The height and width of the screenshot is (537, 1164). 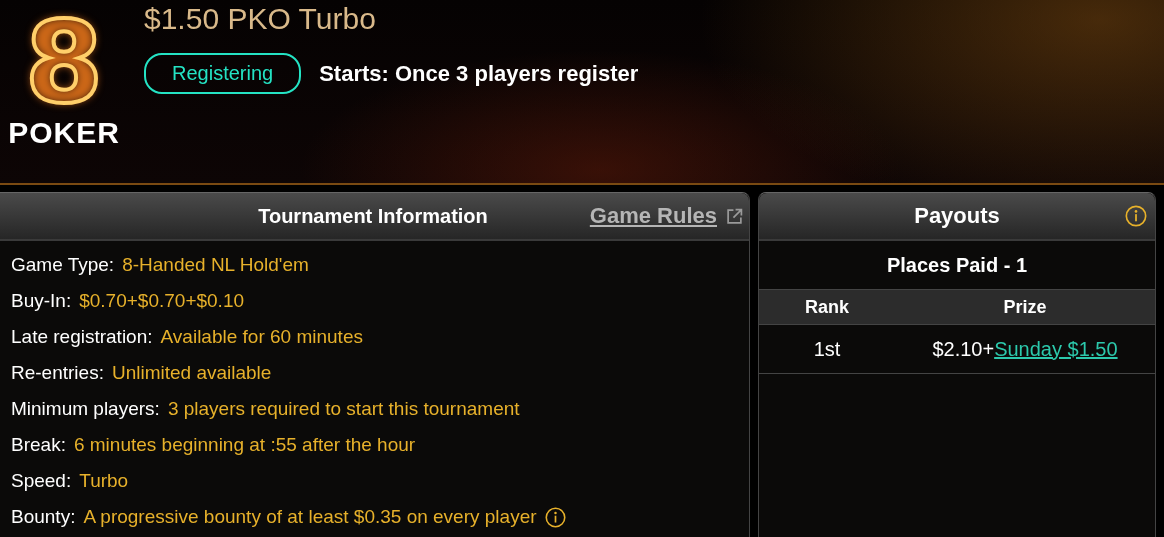 What do you see at coordinates (41, 301) in the screenshot?
I see `info-label: Buy-In:` at bounding box center [41, 301].